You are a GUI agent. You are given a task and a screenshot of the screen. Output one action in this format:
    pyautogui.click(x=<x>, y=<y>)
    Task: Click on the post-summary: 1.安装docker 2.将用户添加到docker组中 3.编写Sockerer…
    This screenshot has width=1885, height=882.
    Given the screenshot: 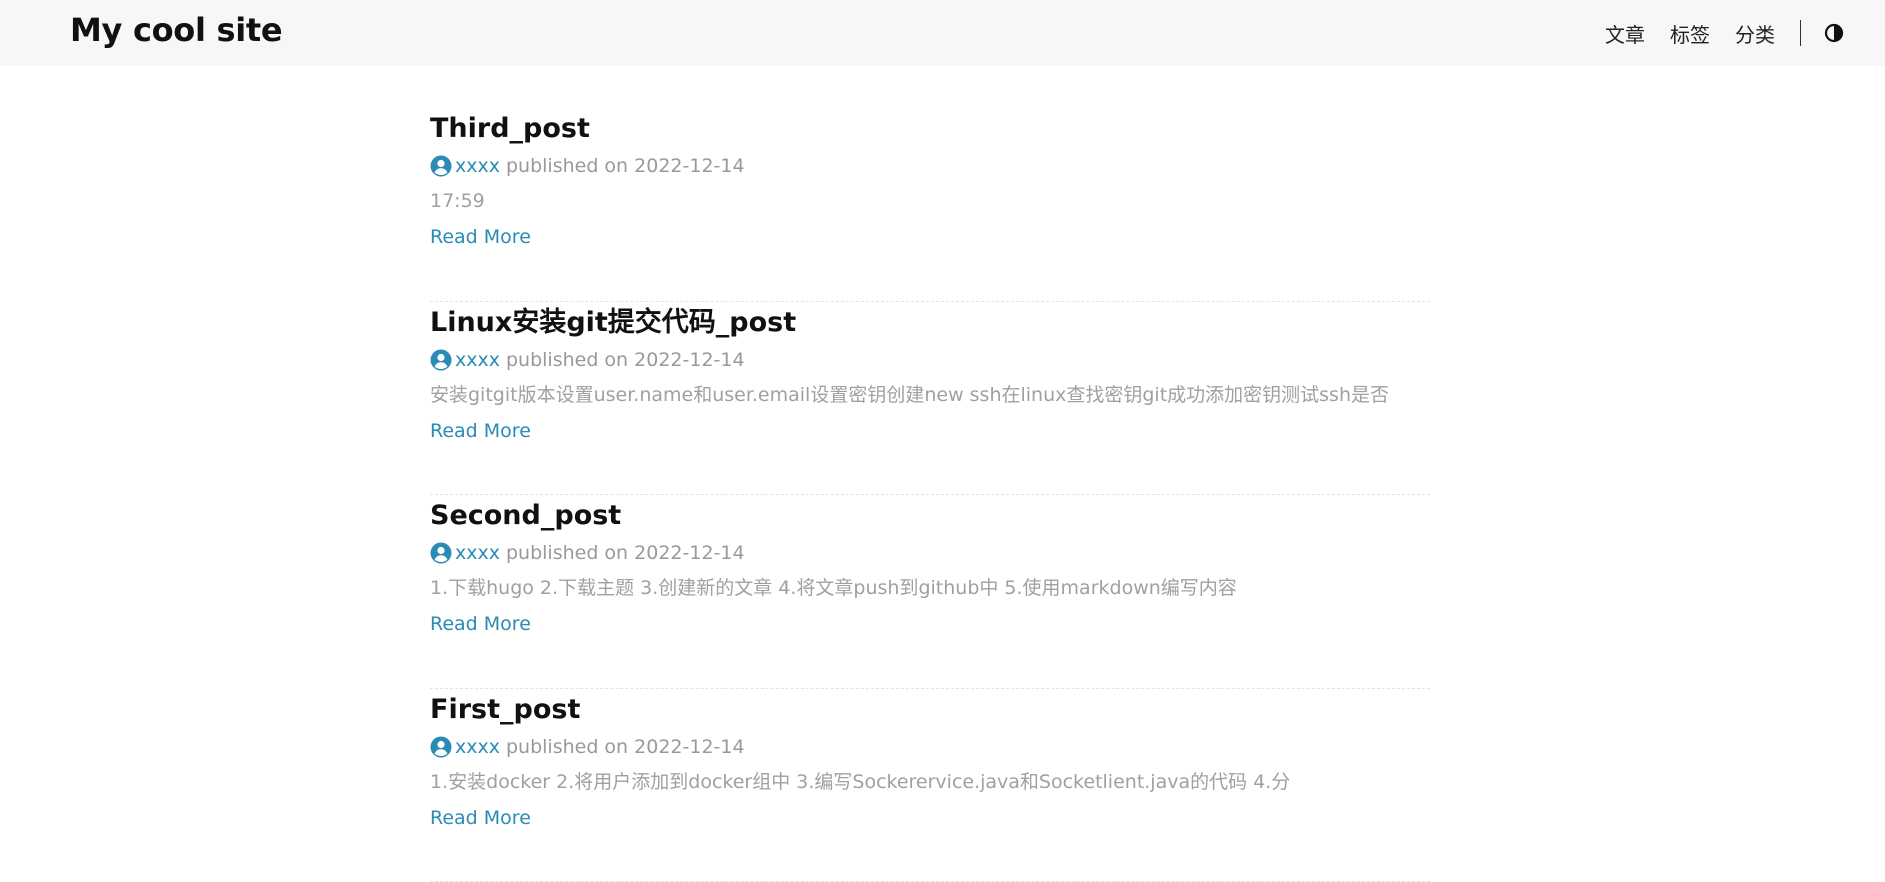 What is the action you would take?
    pyautogui.click(x=930, y=782)
    